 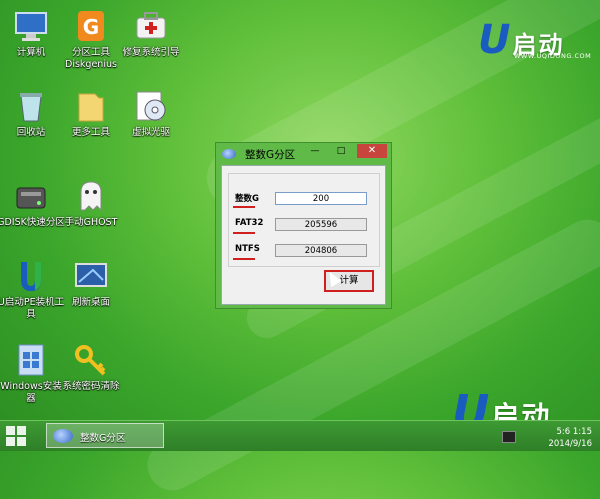 I want to click on dialog-titlebar: 整数G分区 — □ ✕, so click(x=303, y=154).